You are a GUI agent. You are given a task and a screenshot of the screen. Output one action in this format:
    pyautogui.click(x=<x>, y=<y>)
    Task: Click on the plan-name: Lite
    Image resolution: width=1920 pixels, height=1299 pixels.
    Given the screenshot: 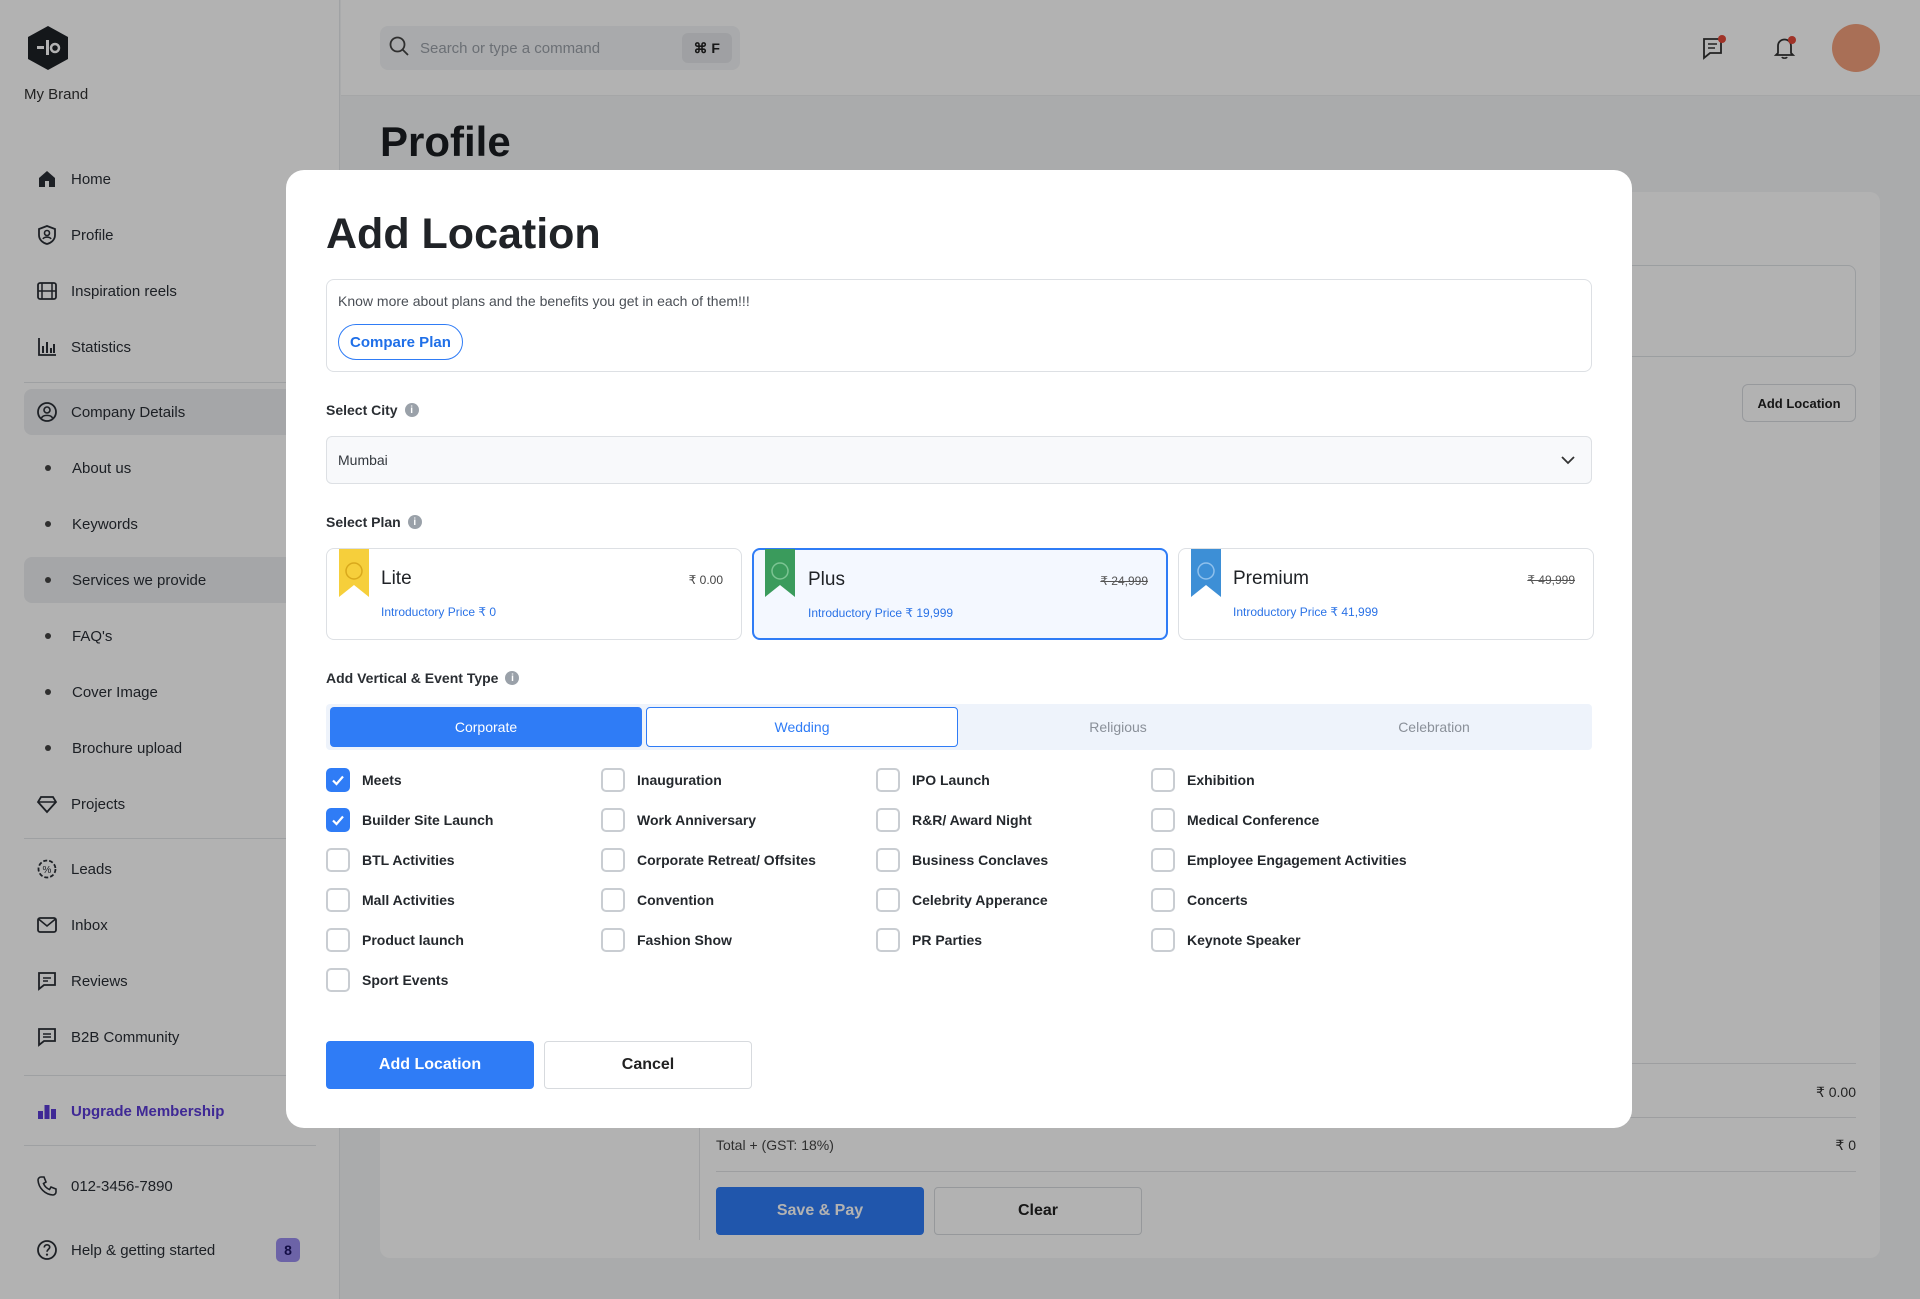 What is the action you would take?
    pyautogui.click(x=396, y=578)
    